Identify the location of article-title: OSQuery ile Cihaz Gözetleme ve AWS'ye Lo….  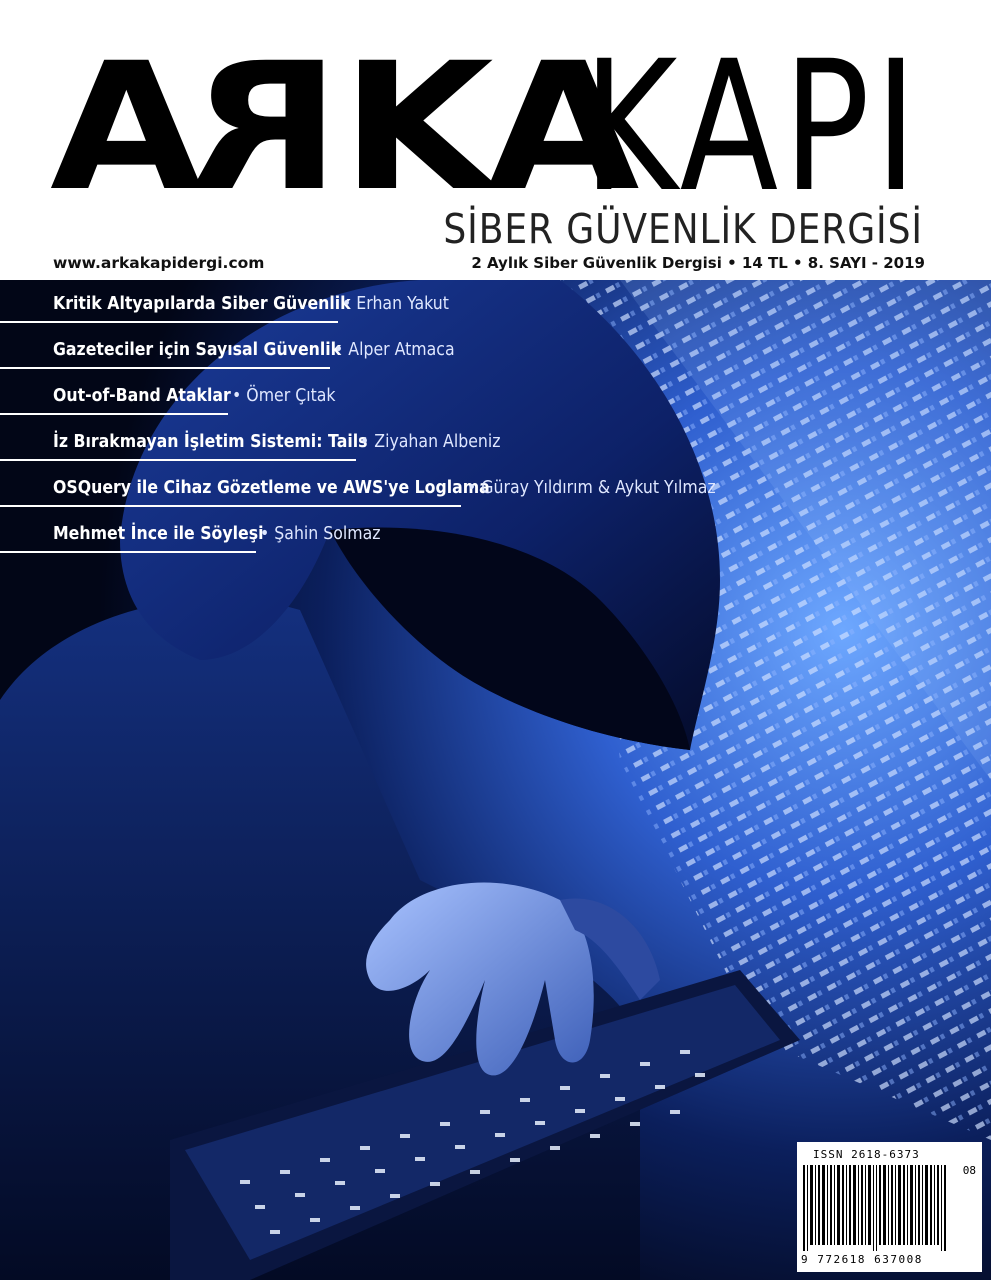
(271, 488).